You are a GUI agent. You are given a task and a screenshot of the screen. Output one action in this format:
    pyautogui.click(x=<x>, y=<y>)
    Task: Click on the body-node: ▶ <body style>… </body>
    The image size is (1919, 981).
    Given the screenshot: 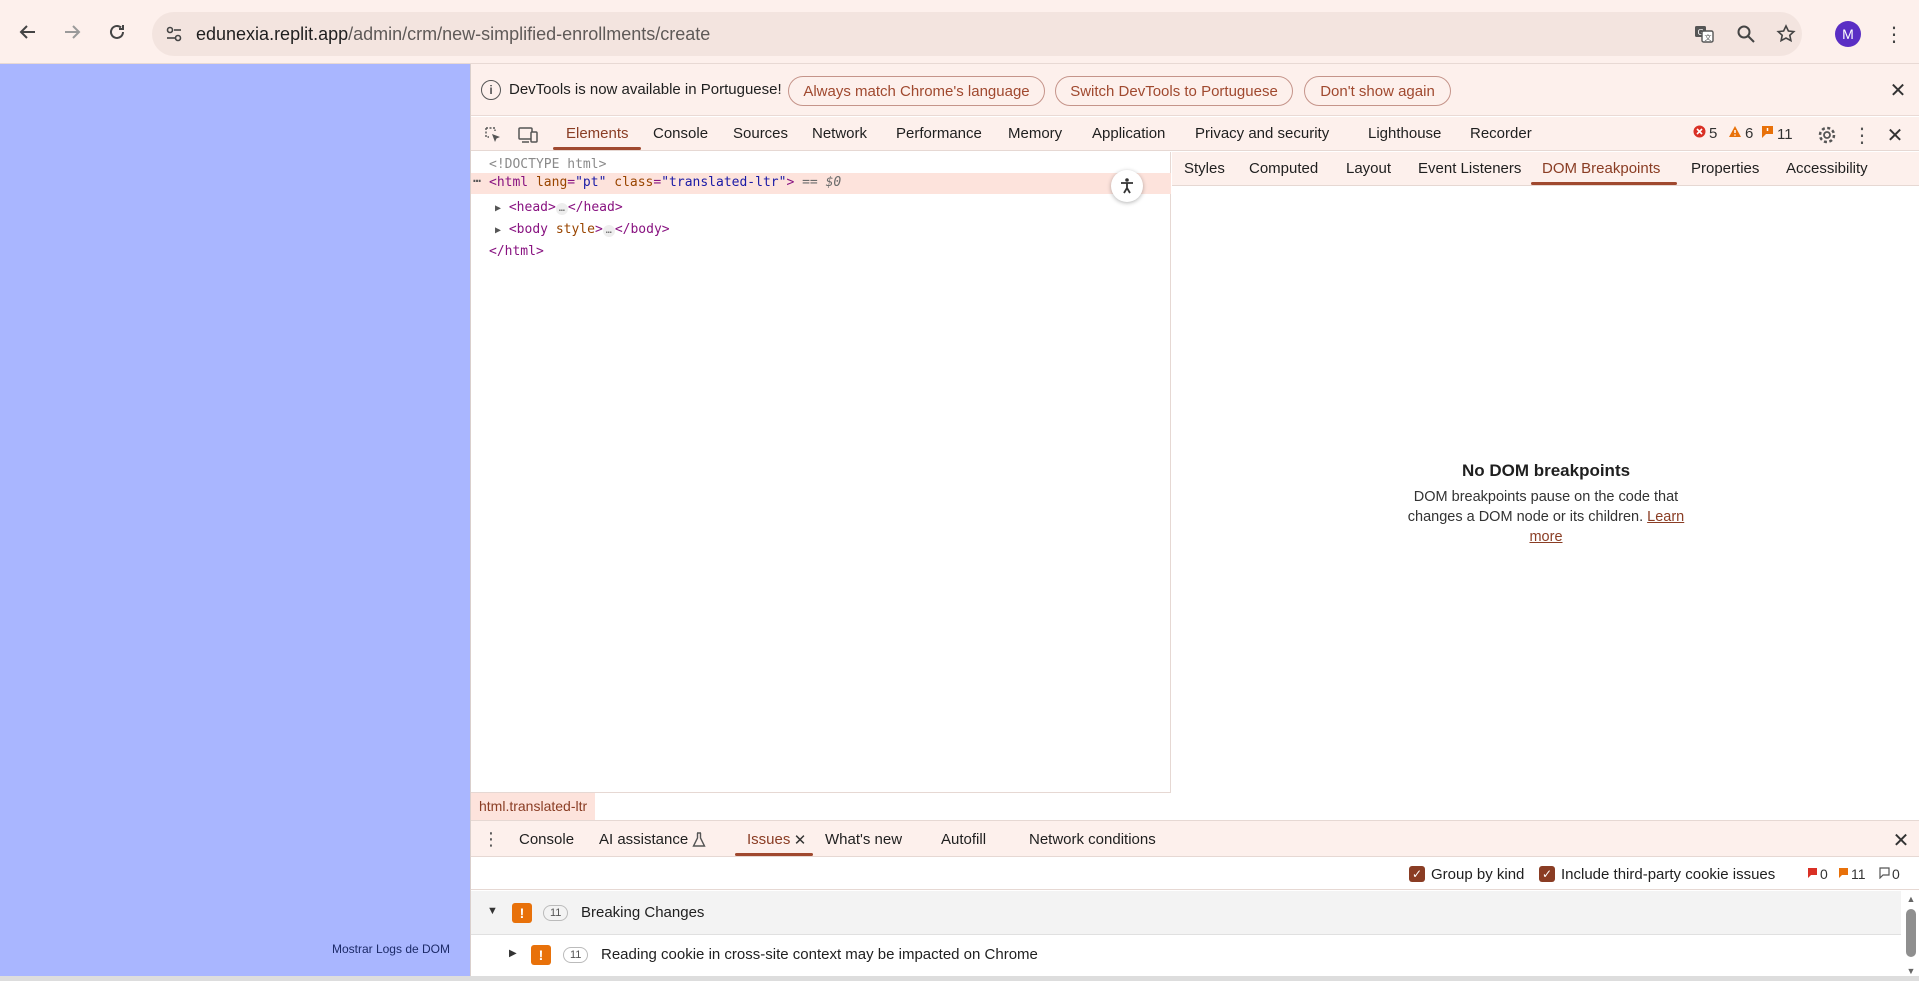 What is the action you would take?
    pyautogui.click(x=582, y=229)
    